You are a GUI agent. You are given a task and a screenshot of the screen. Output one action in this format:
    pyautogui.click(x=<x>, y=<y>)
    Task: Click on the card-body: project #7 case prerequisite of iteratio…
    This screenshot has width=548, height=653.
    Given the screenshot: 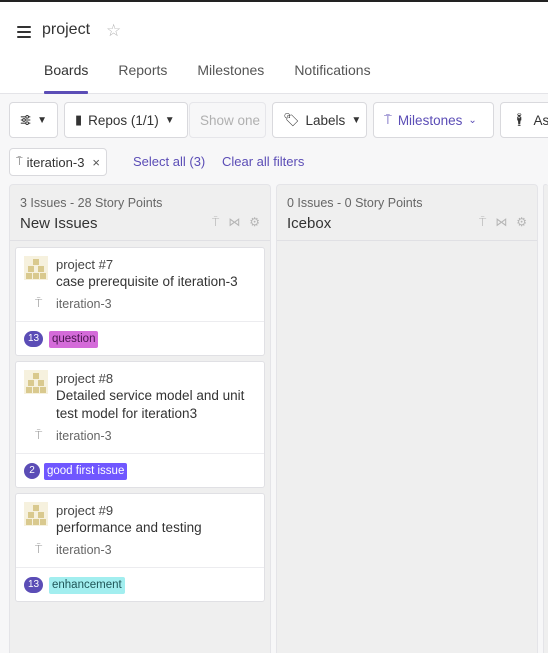 What is the action you would take?
    pyautogui.click(x=140, y=285)
    